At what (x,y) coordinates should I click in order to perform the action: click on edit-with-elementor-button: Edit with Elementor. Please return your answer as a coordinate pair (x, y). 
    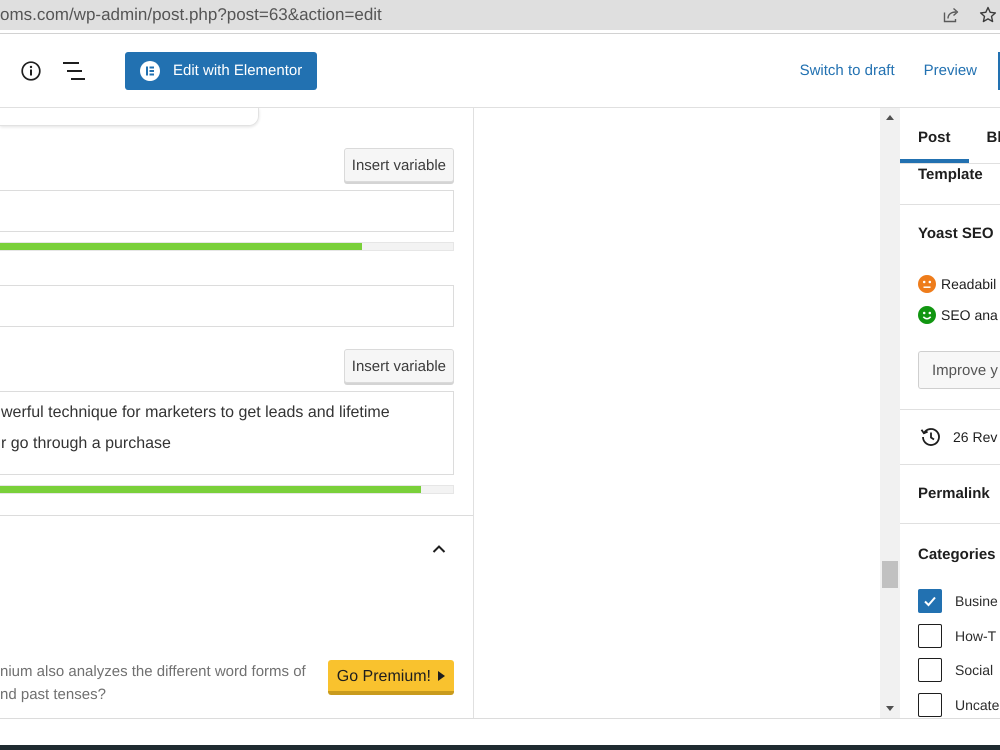
    Looking at the image, I should click on (221, 71).